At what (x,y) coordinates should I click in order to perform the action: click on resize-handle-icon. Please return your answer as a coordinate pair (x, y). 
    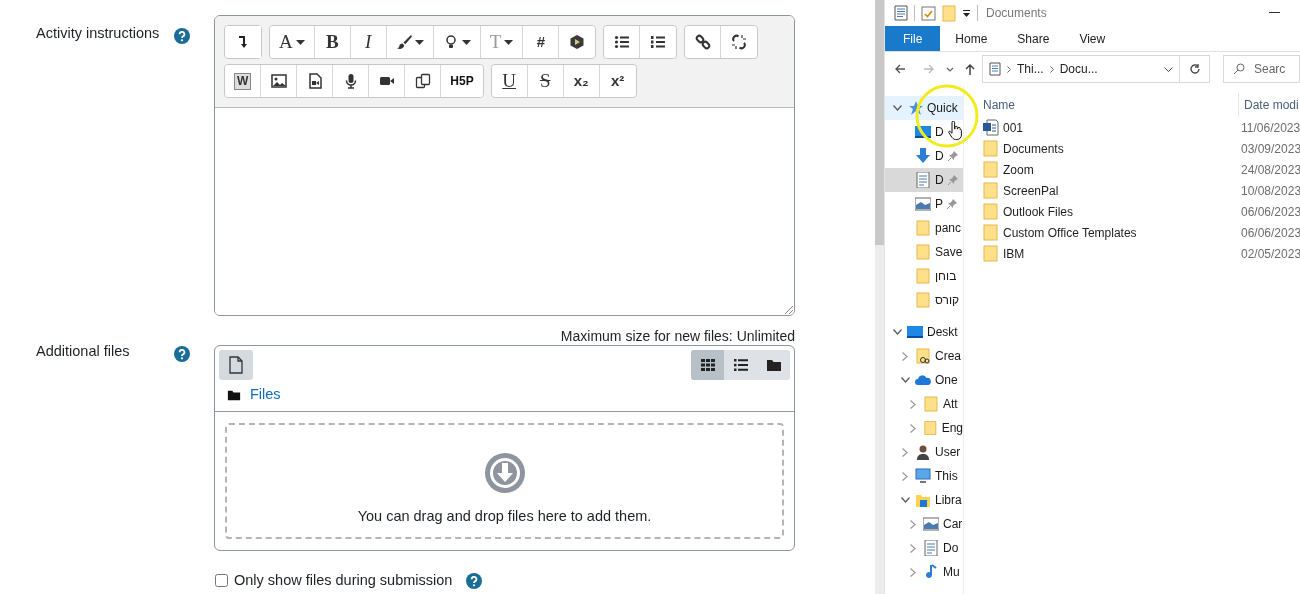
    Looking at the image, I should click on (788, 309).